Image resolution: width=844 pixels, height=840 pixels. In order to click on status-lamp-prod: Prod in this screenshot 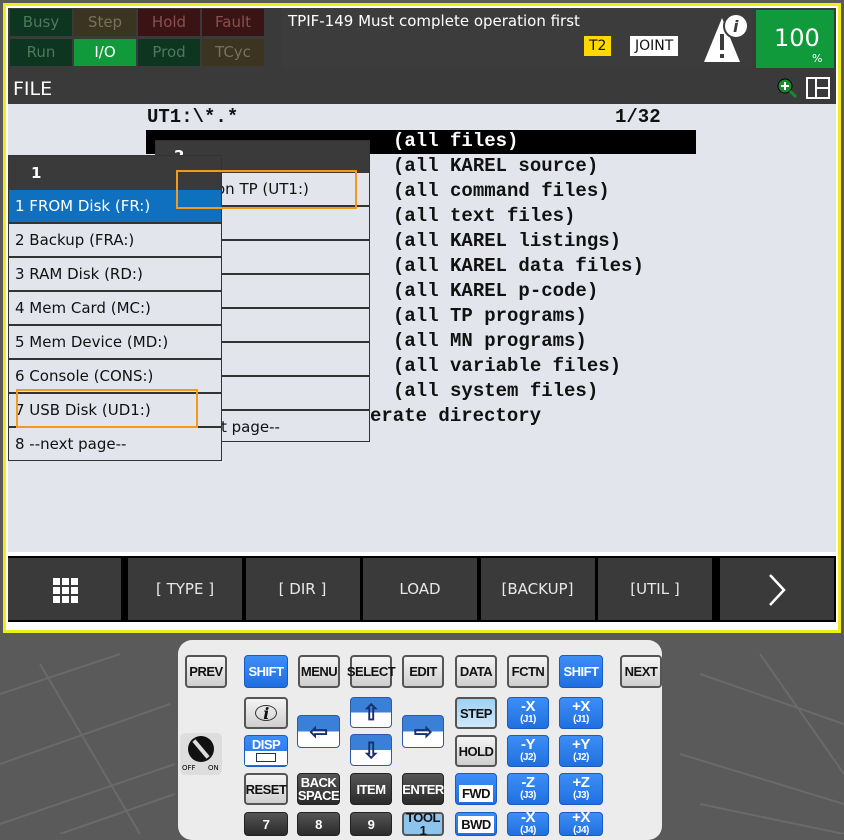, I will do `click(169, 52)`.